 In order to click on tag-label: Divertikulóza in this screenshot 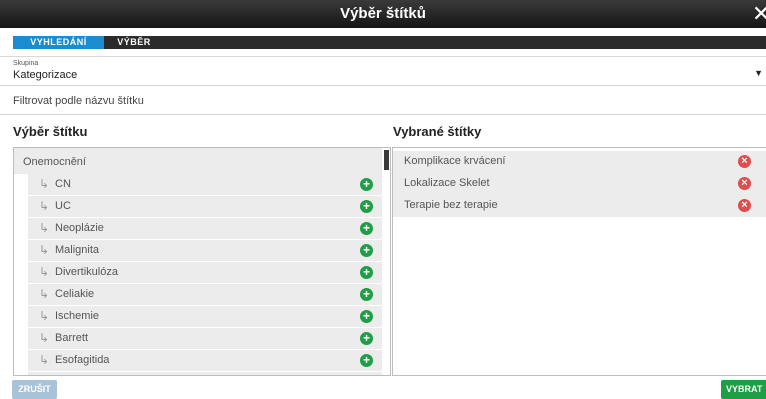, I will do `click(86, 272)`.